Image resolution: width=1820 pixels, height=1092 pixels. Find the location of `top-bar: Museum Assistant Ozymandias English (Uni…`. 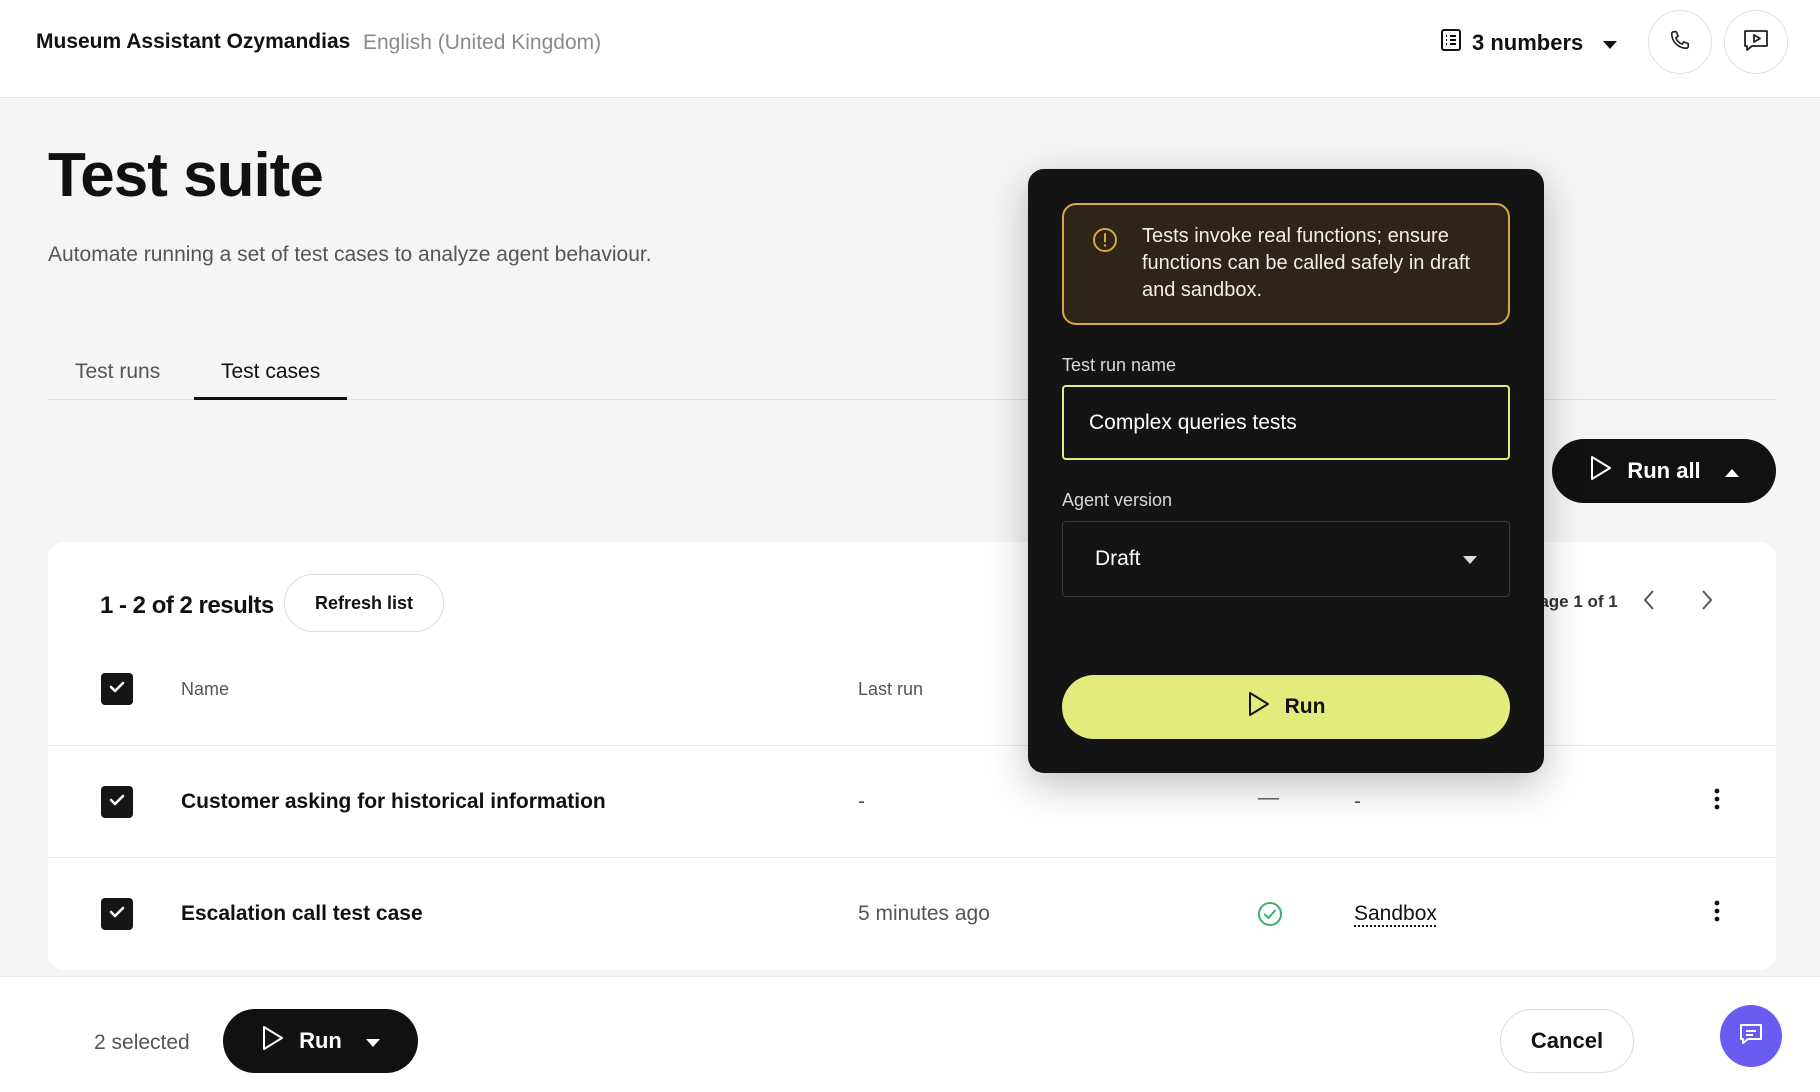

top-bar: Museum Assistant Ozymandias English (Uni… is located at coordinates (910, 49).